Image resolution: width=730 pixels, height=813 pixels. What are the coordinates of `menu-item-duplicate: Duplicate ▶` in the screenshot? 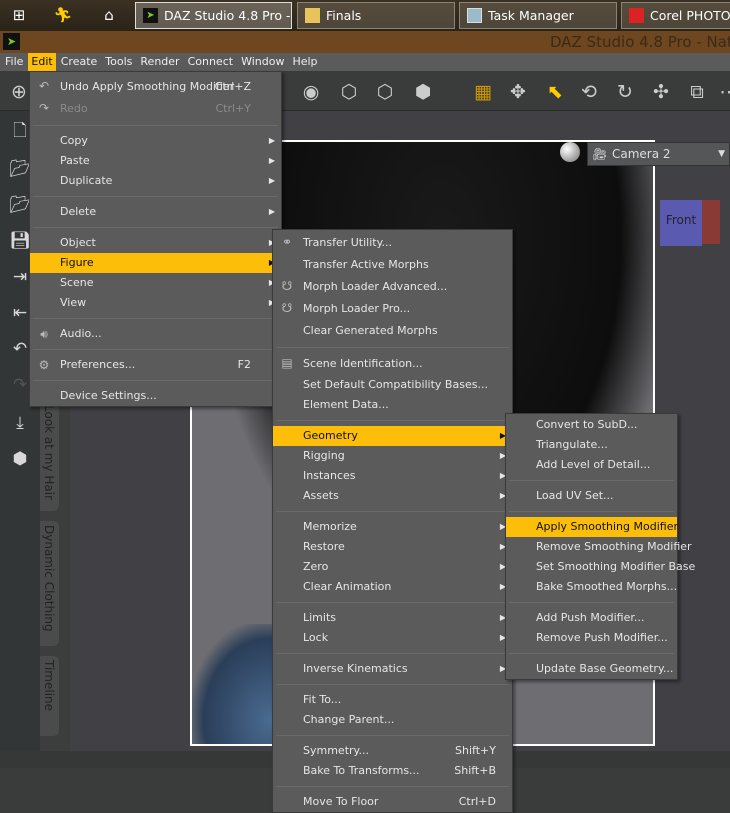 It's located at (155, 181).